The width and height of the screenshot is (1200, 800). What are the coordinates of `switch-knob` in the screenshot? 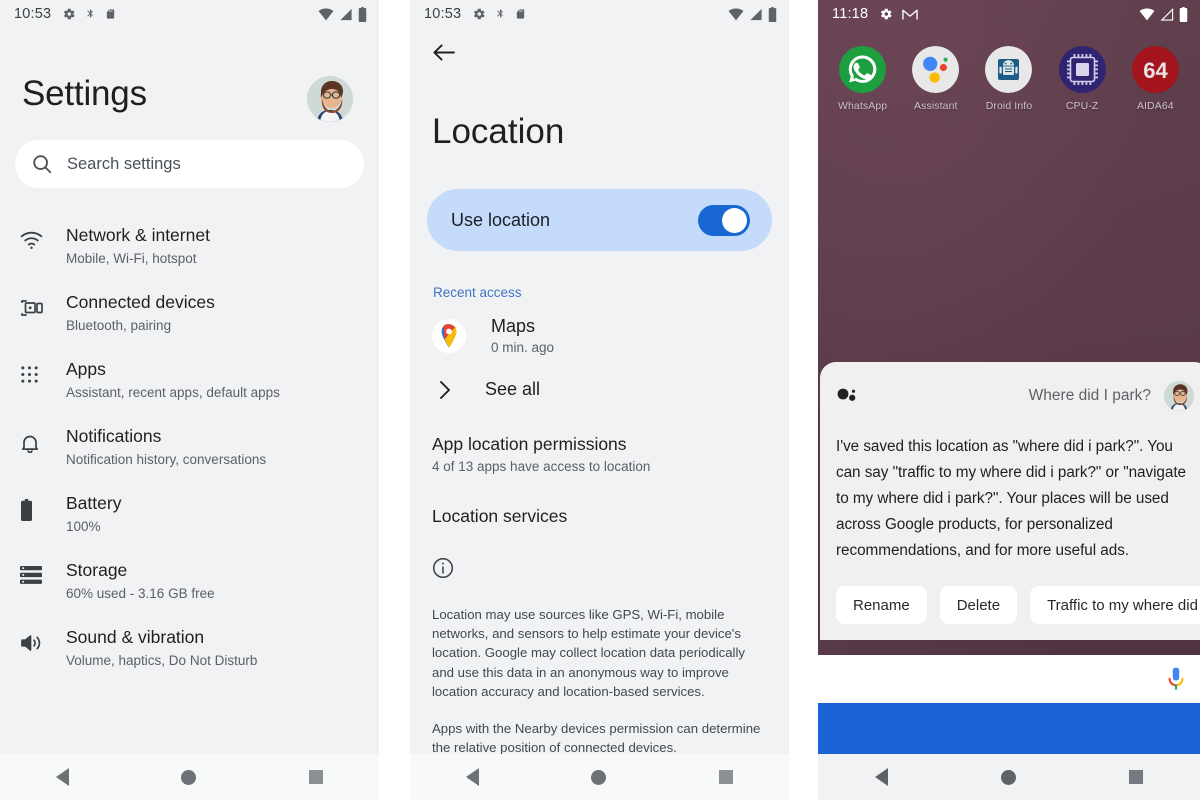 It's located at (734, 220).